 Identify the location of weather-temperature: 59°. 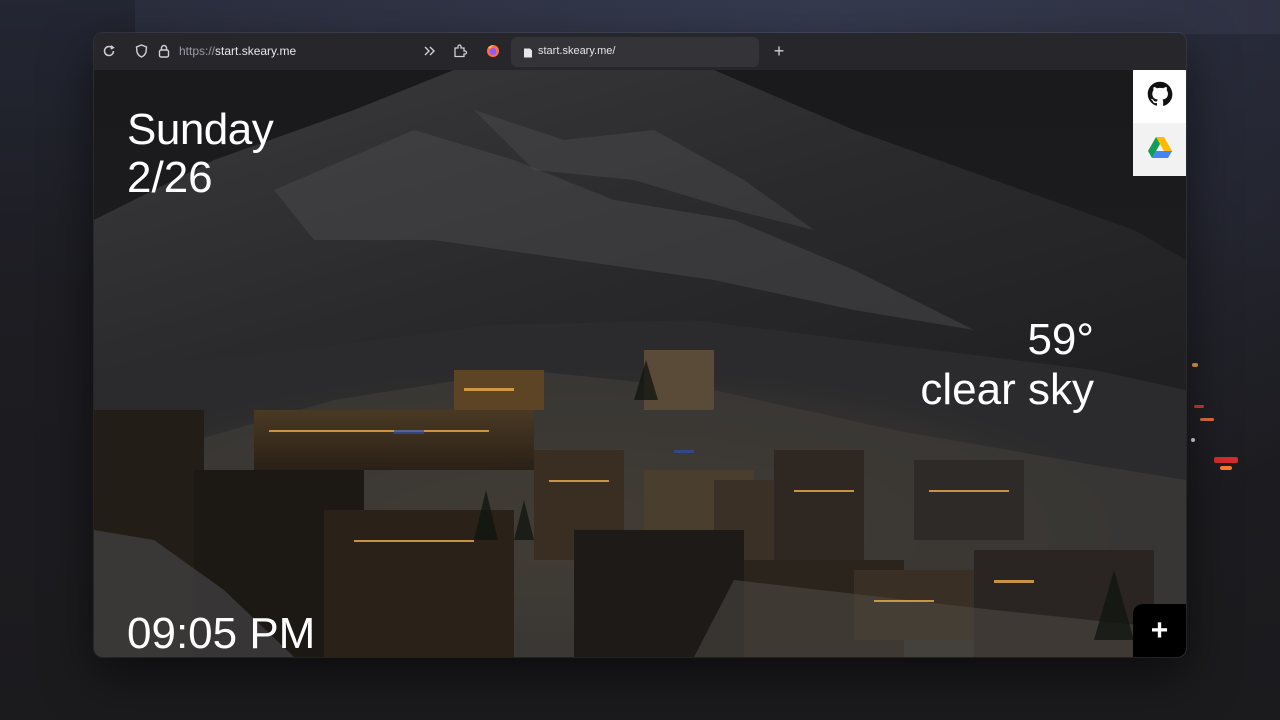
(1060, 339).